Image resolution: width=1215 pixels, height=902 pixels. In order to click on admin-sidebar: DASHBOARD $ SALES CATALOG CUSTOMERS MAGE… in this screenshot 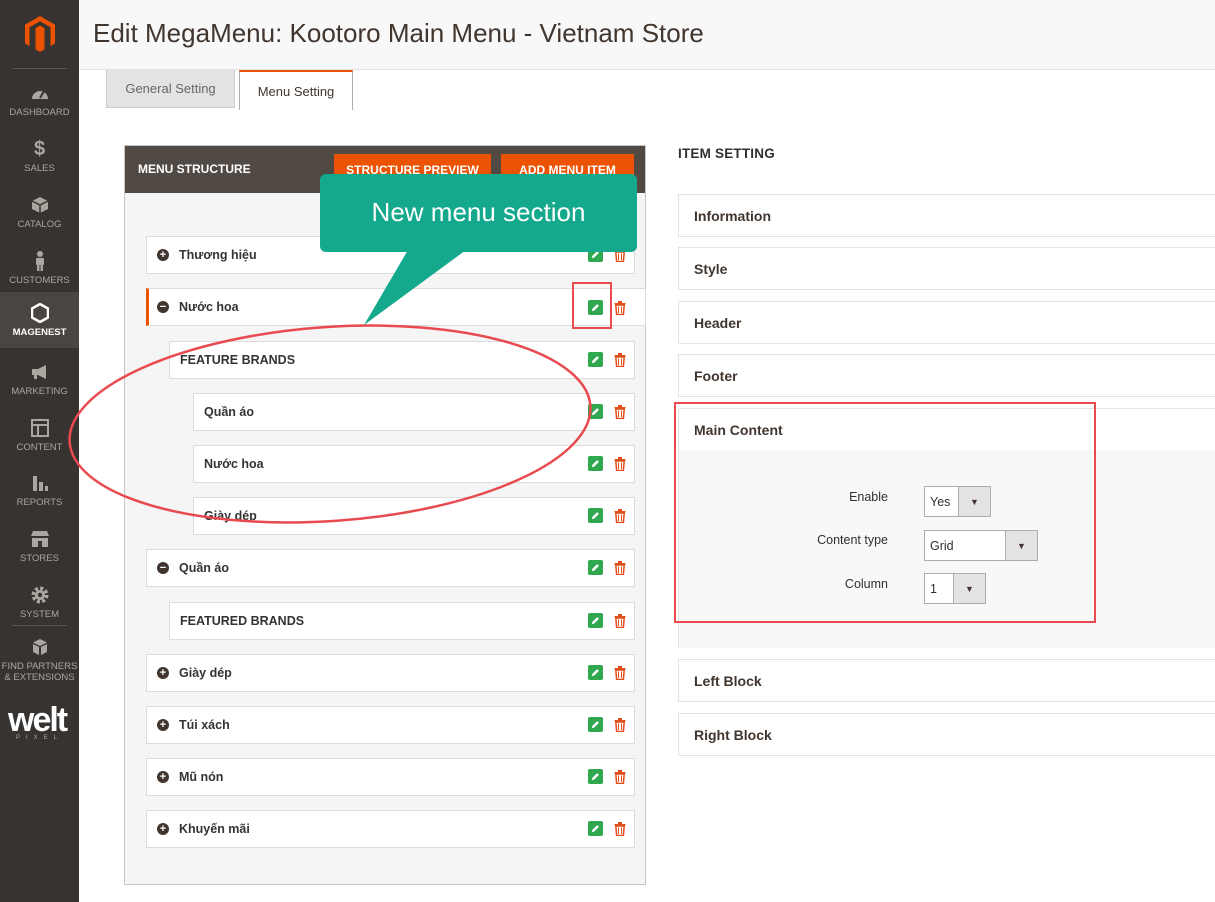, I will do `click(39, 451)`.